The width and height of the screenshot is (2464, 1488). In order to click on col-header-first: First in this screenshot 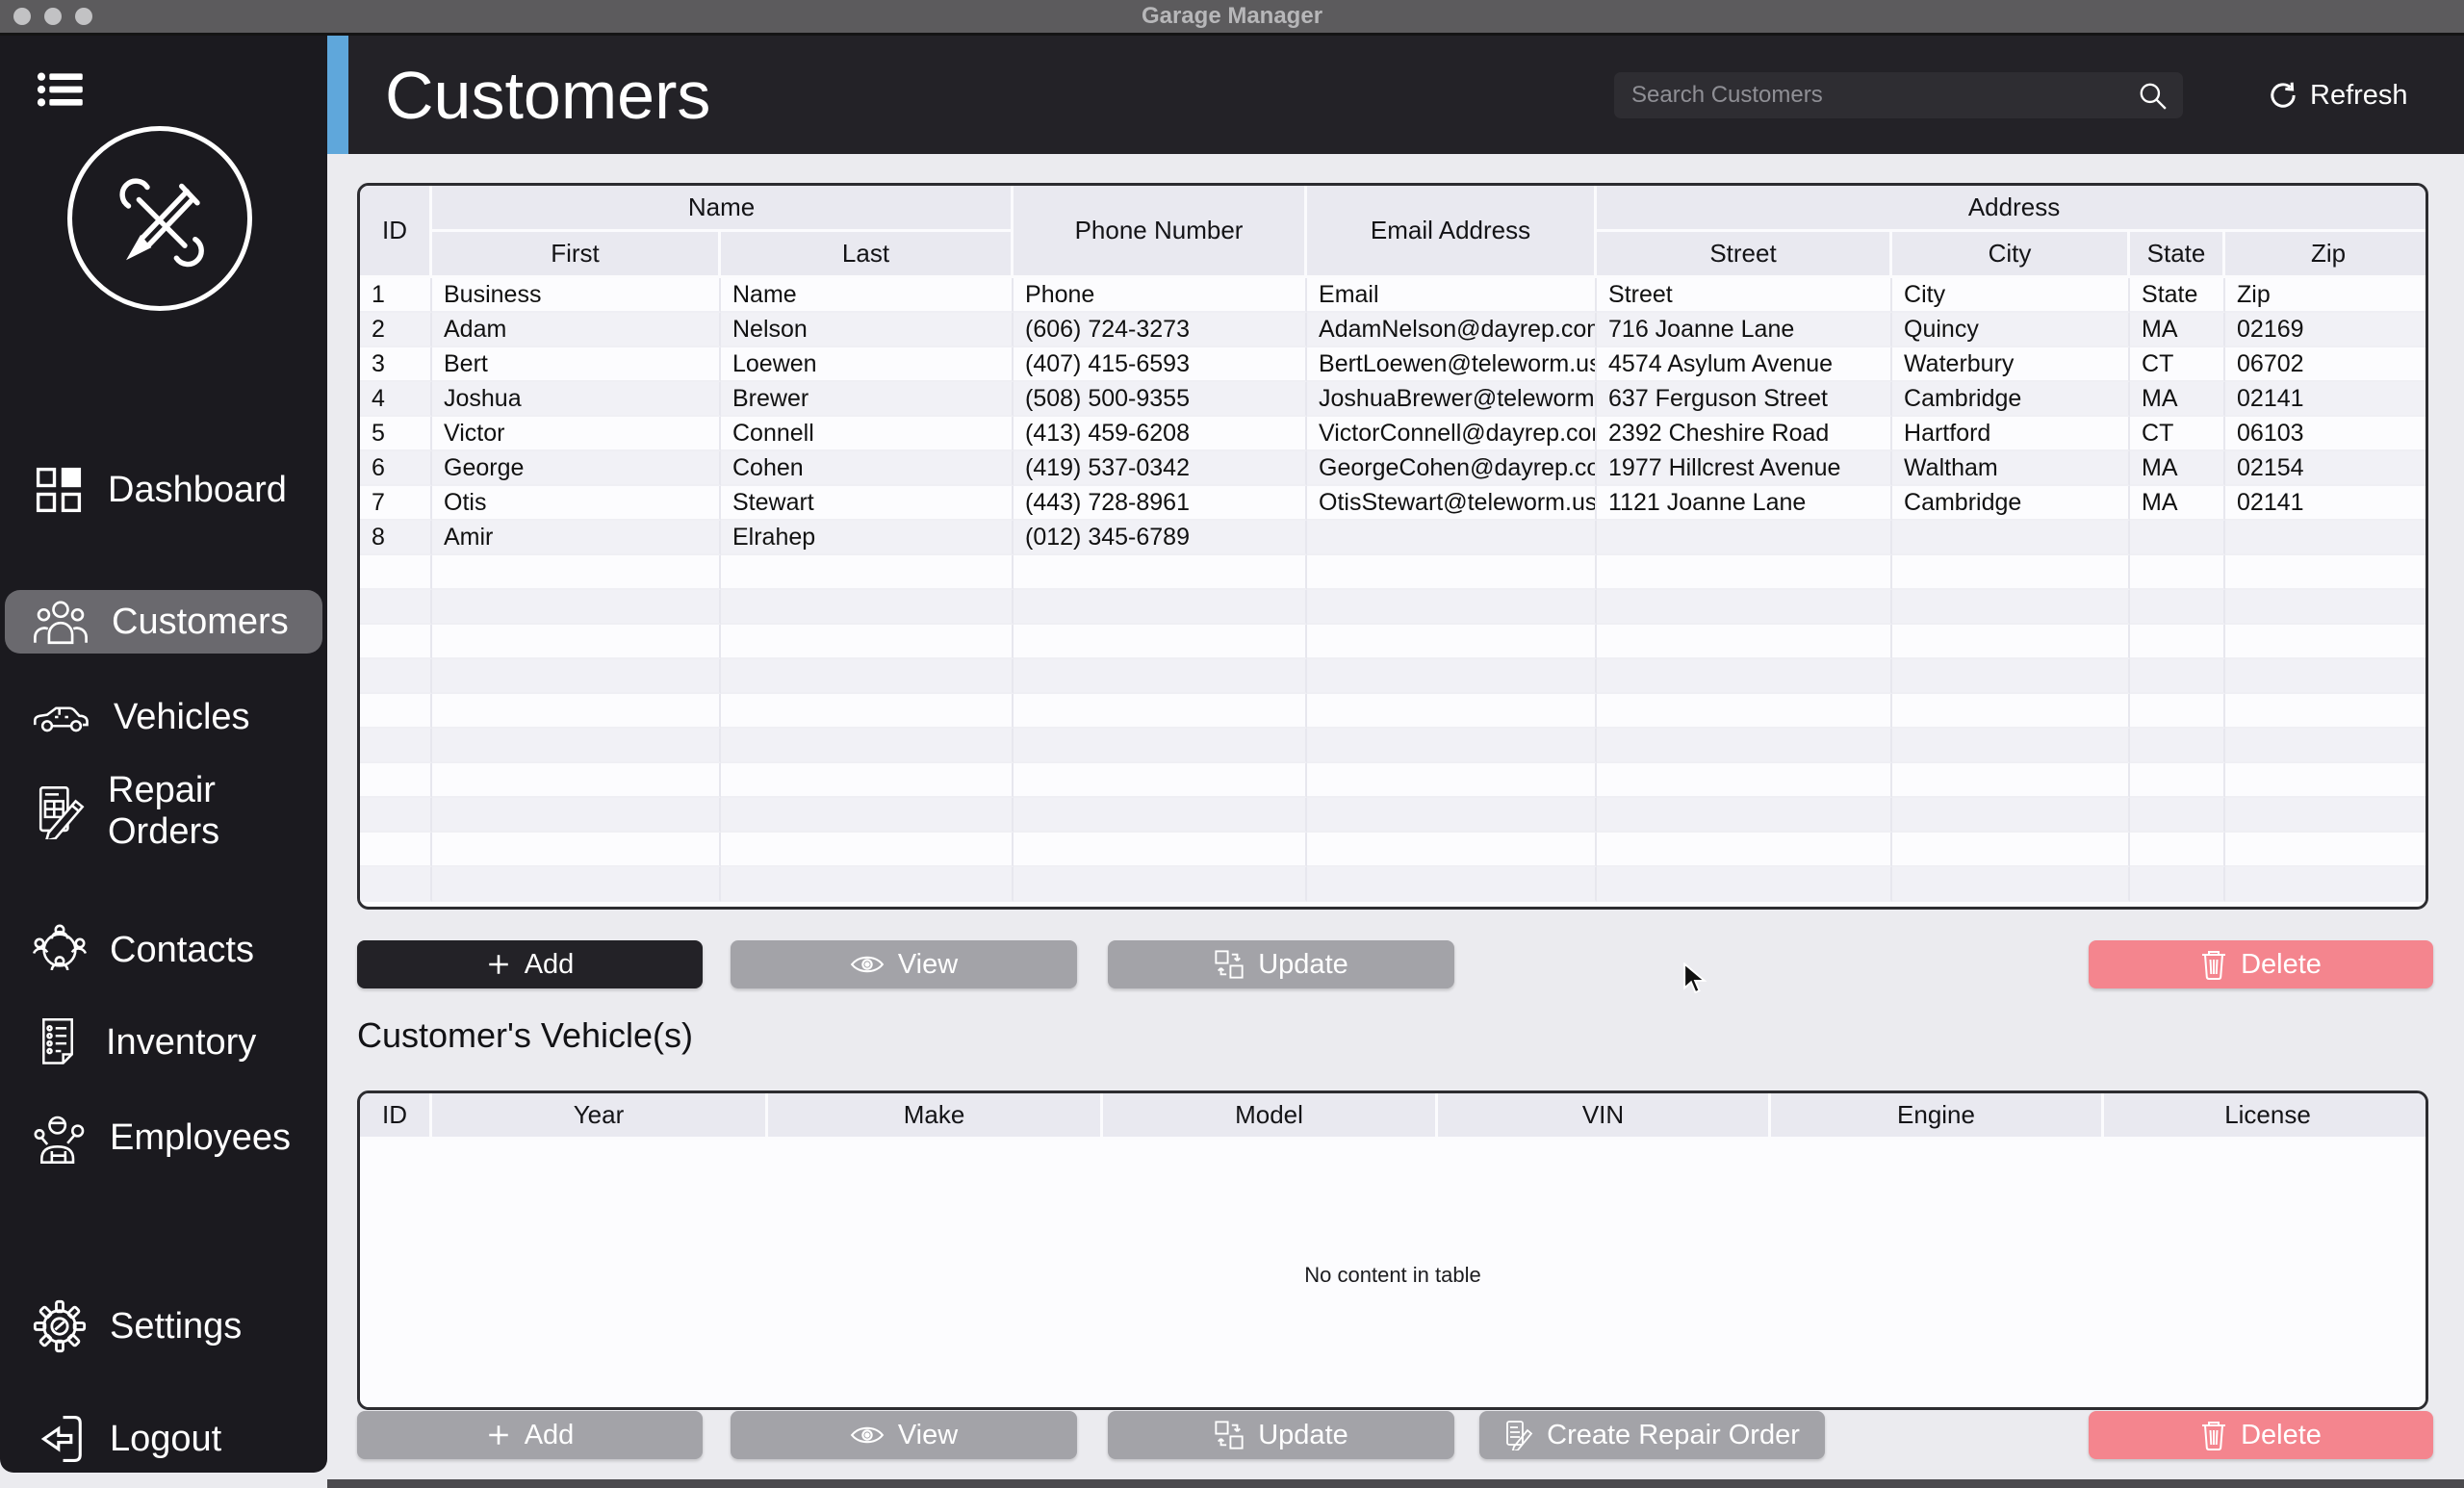, I will do `click(576, 255)`.